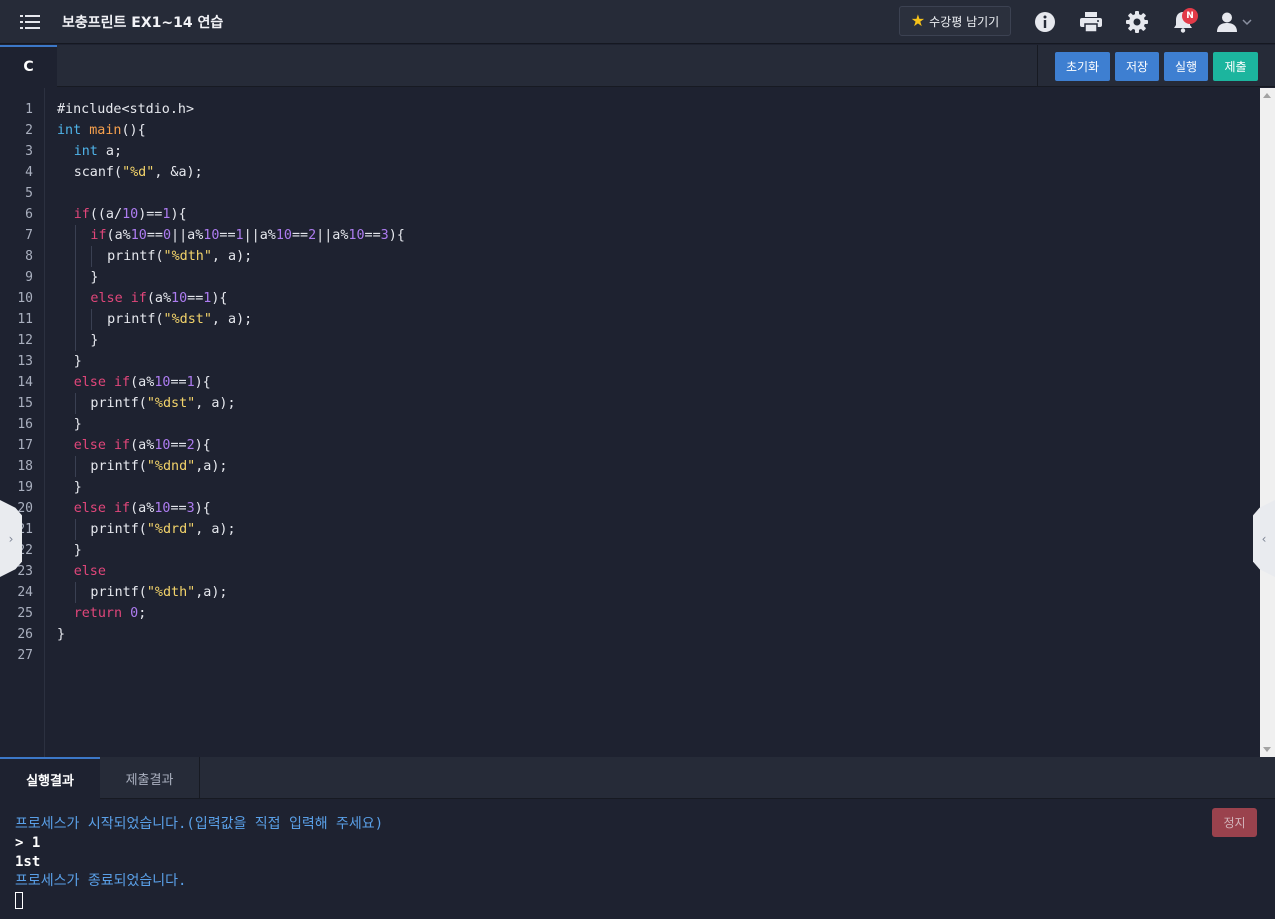  Describe the element at coordinates (1137, 66) in the screenshot. I see `save-button: 저장` at that location.